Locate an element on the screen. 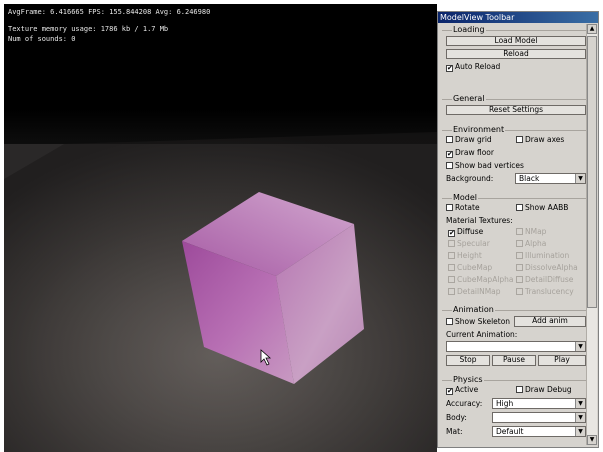  texture-checkbox-diffuse: ✔ Diffuse is located at coordinates (465, 232).